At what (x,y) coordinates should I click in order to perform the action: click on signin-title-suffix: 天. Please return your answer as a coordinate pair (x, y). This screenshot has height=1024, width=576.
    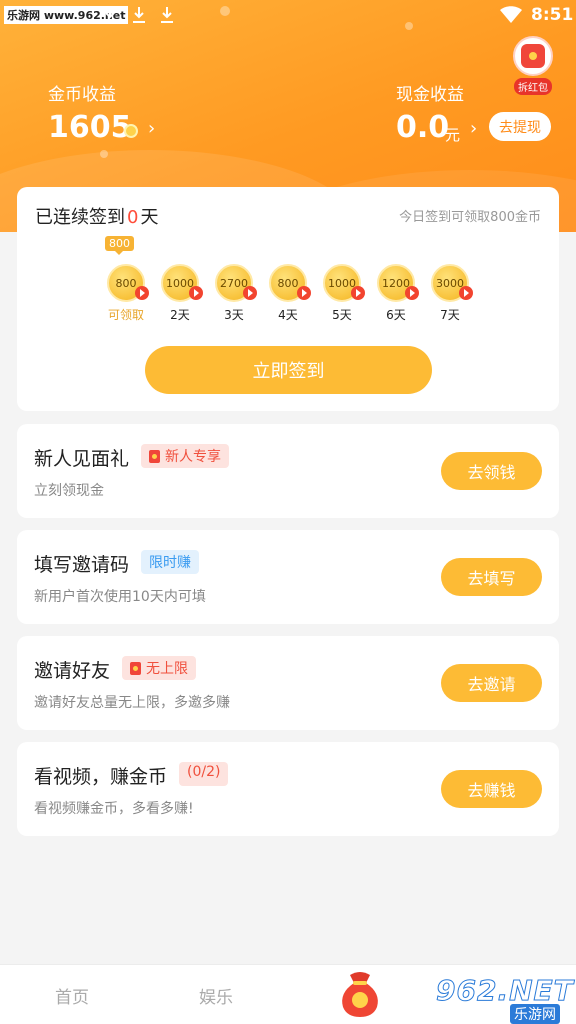
    Looking at the image, I should click on (149, 217).